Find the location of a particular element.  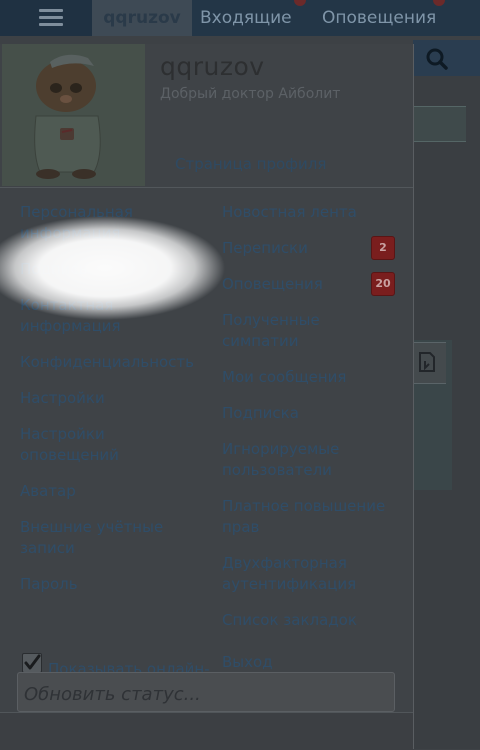

search-icon is located at coordinates (437, 59).